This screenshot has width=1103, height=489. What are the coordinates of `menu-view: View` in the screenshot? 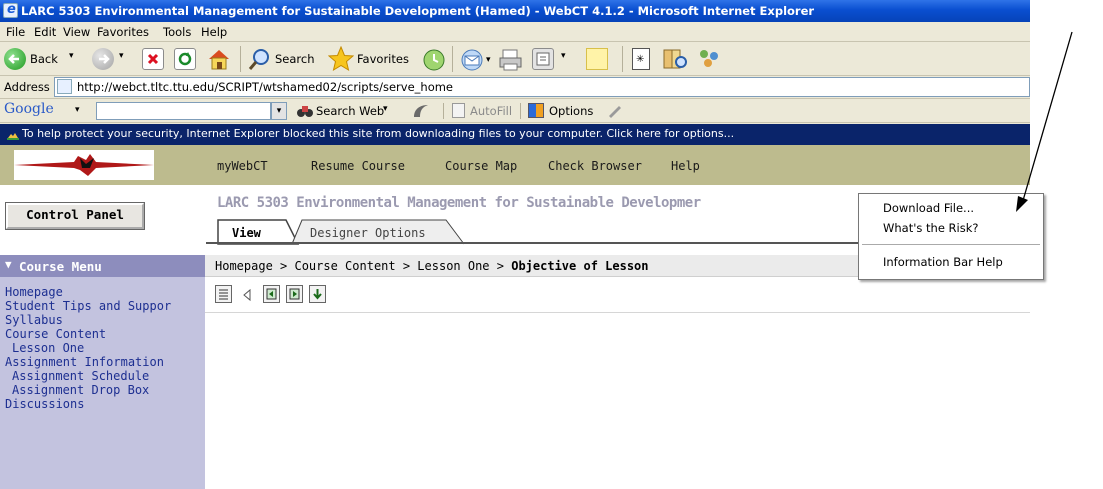 It's located at (76, 32).